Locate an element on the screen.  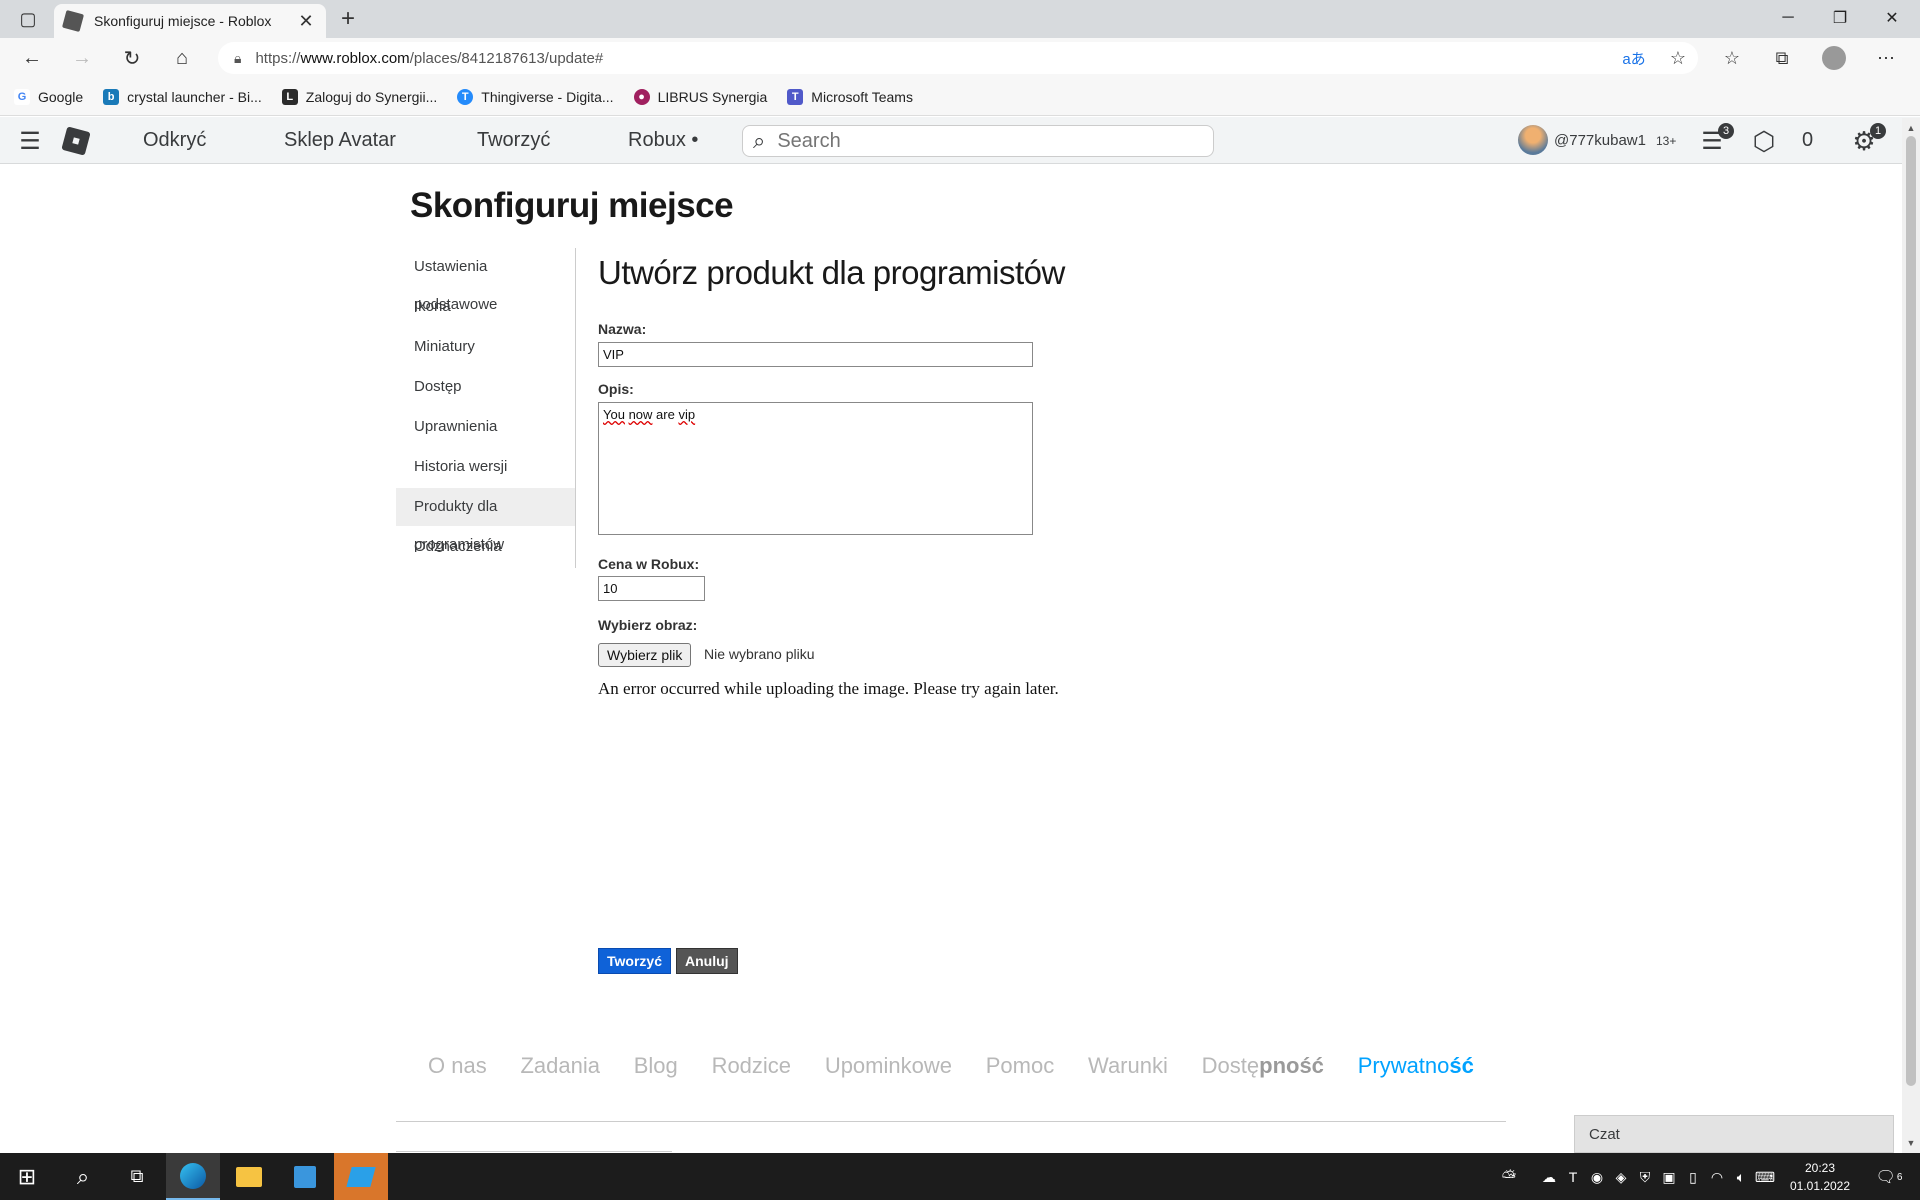
home-icon: ⌂ is located at coordinates (182, 58).